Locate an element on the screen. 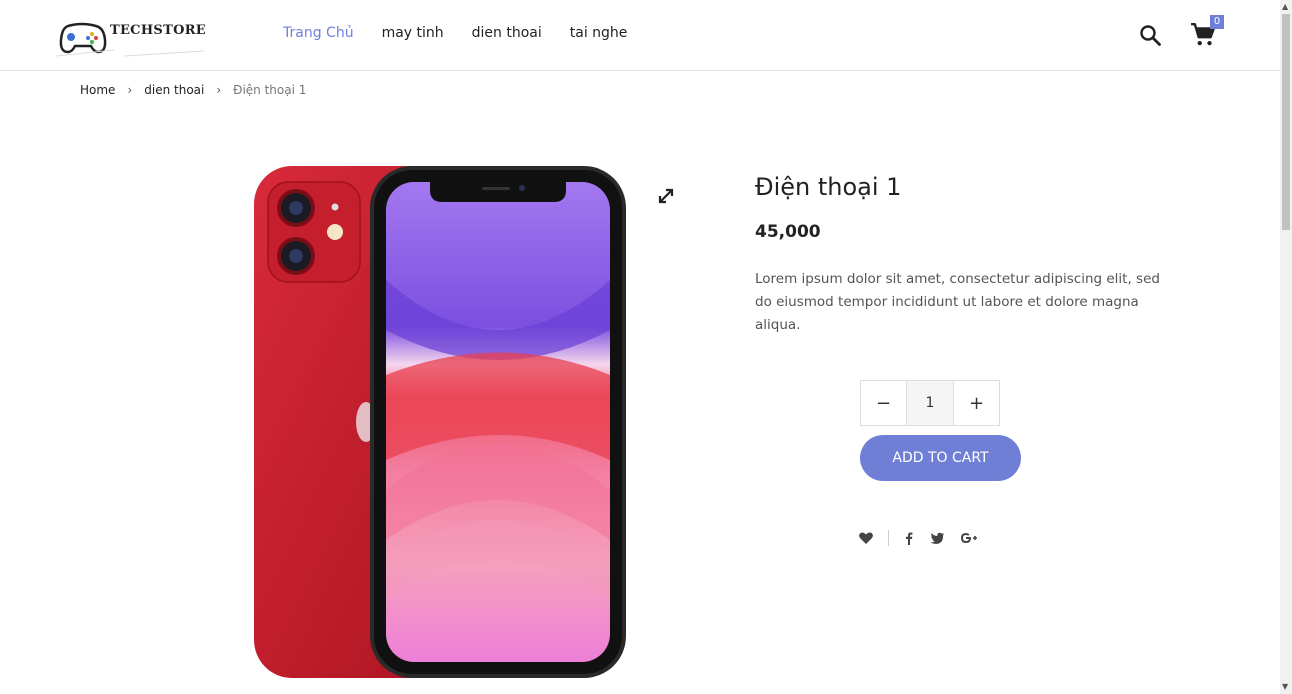  nav-item-dien-thoai: dien thoai is located at coordinates (507, 33).